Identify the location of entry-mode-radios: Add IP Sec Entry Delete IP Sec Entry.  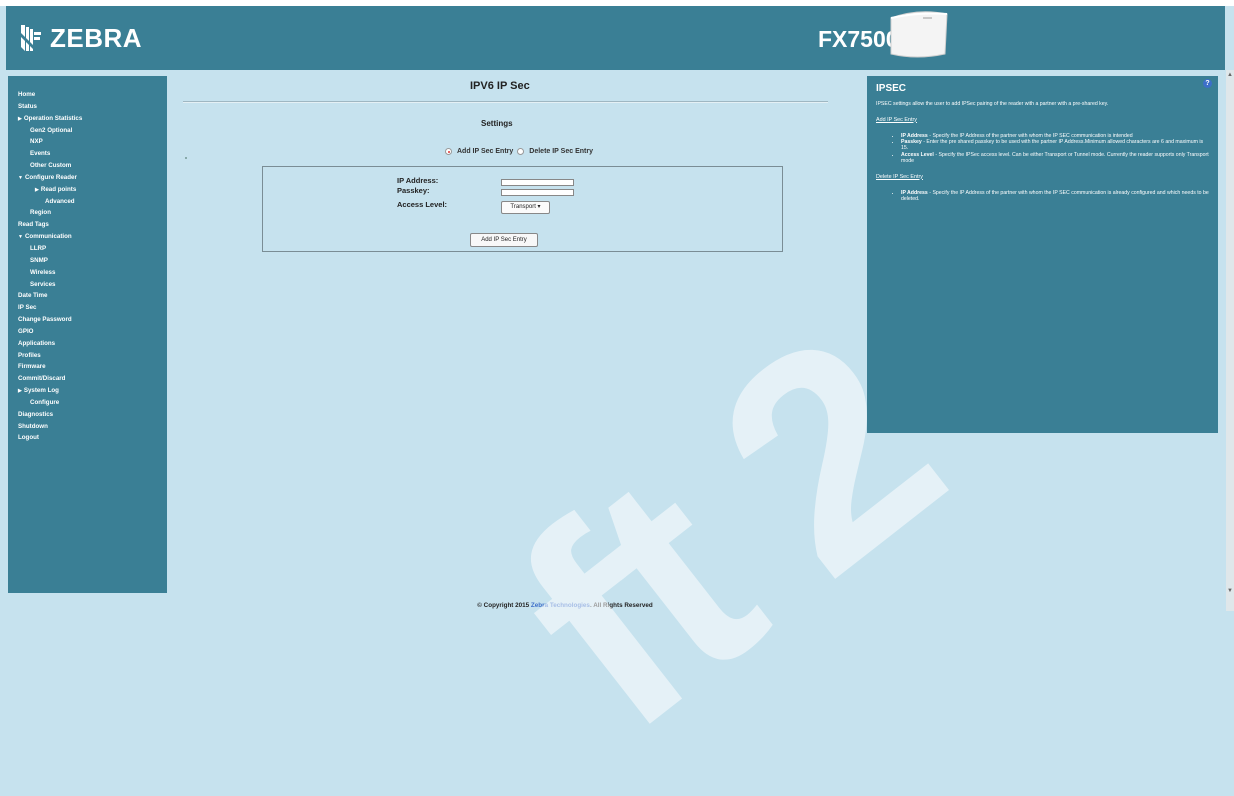
(521, 151).